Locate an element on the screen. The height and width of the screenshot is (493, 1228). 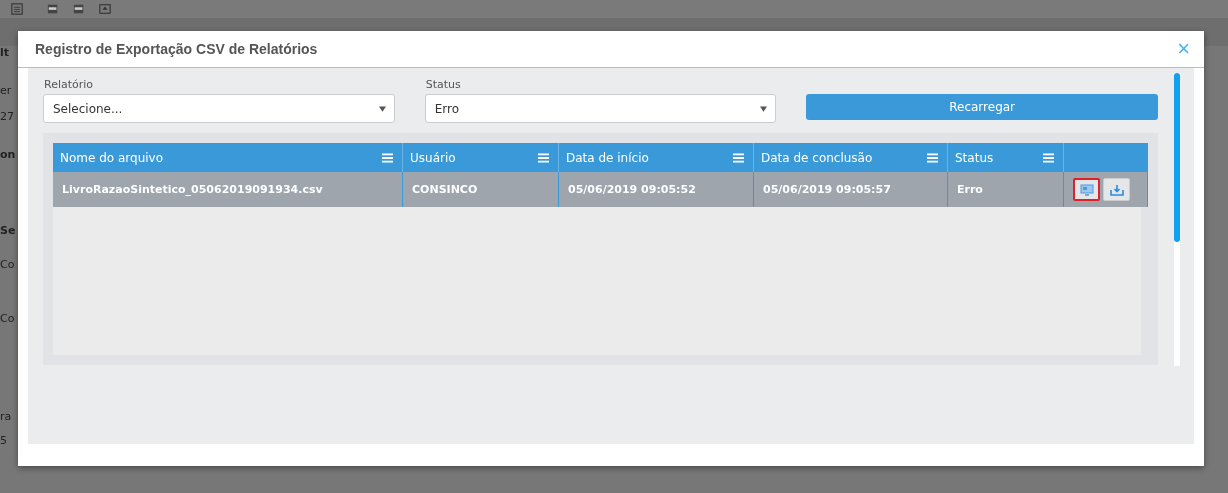
background-text: Se is located at coordinates (8, 231).